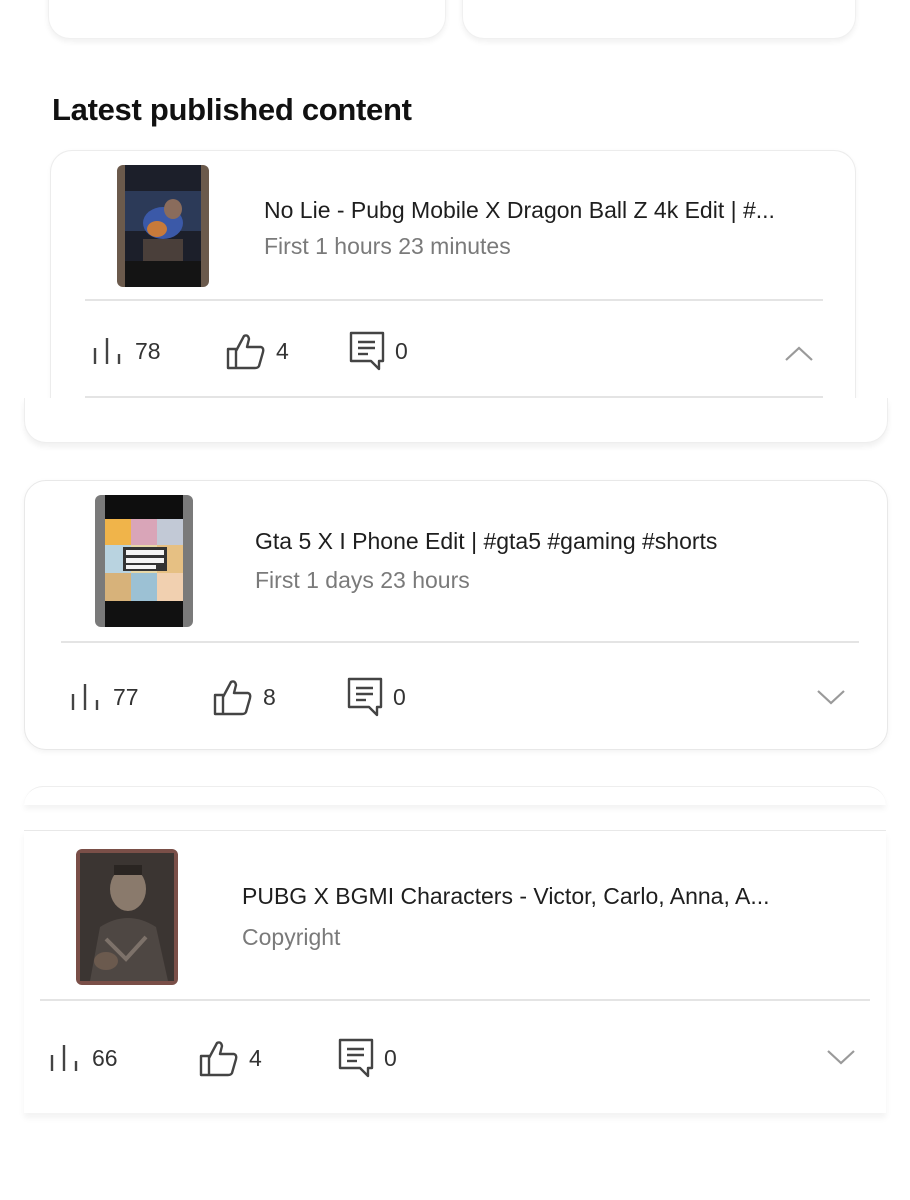  I want to click on section-title: Latest published content, so click(232, 109).